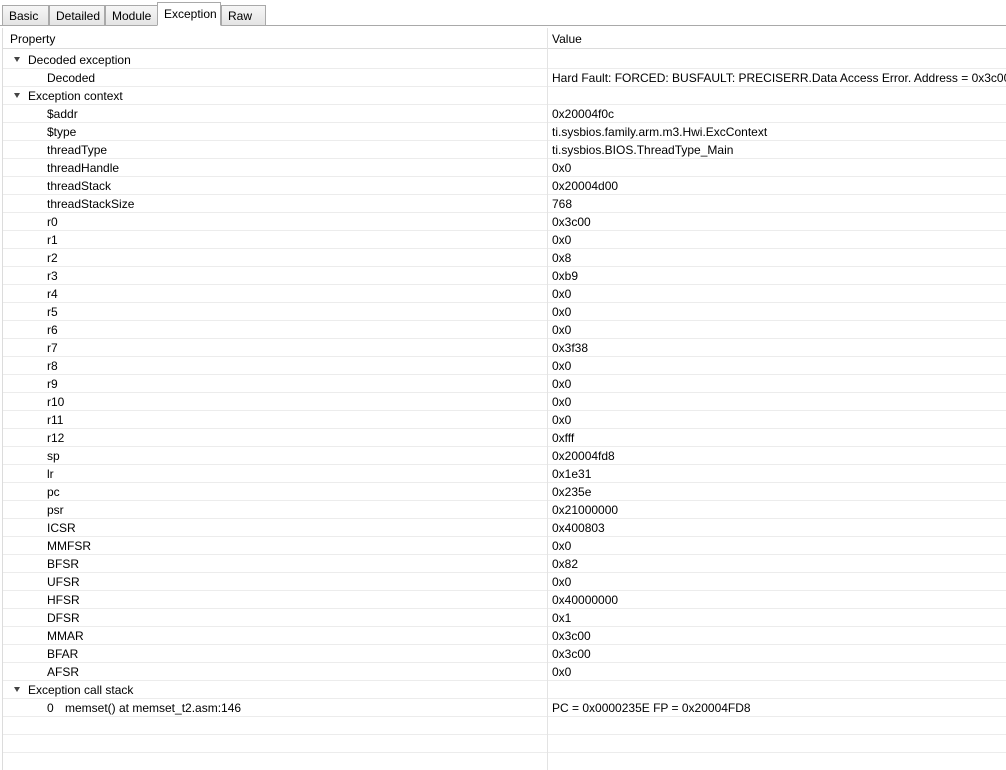 This screenshot has width=1006, height=770. I want to click on table-row: threadHandle 0x0, so click(504, 168).